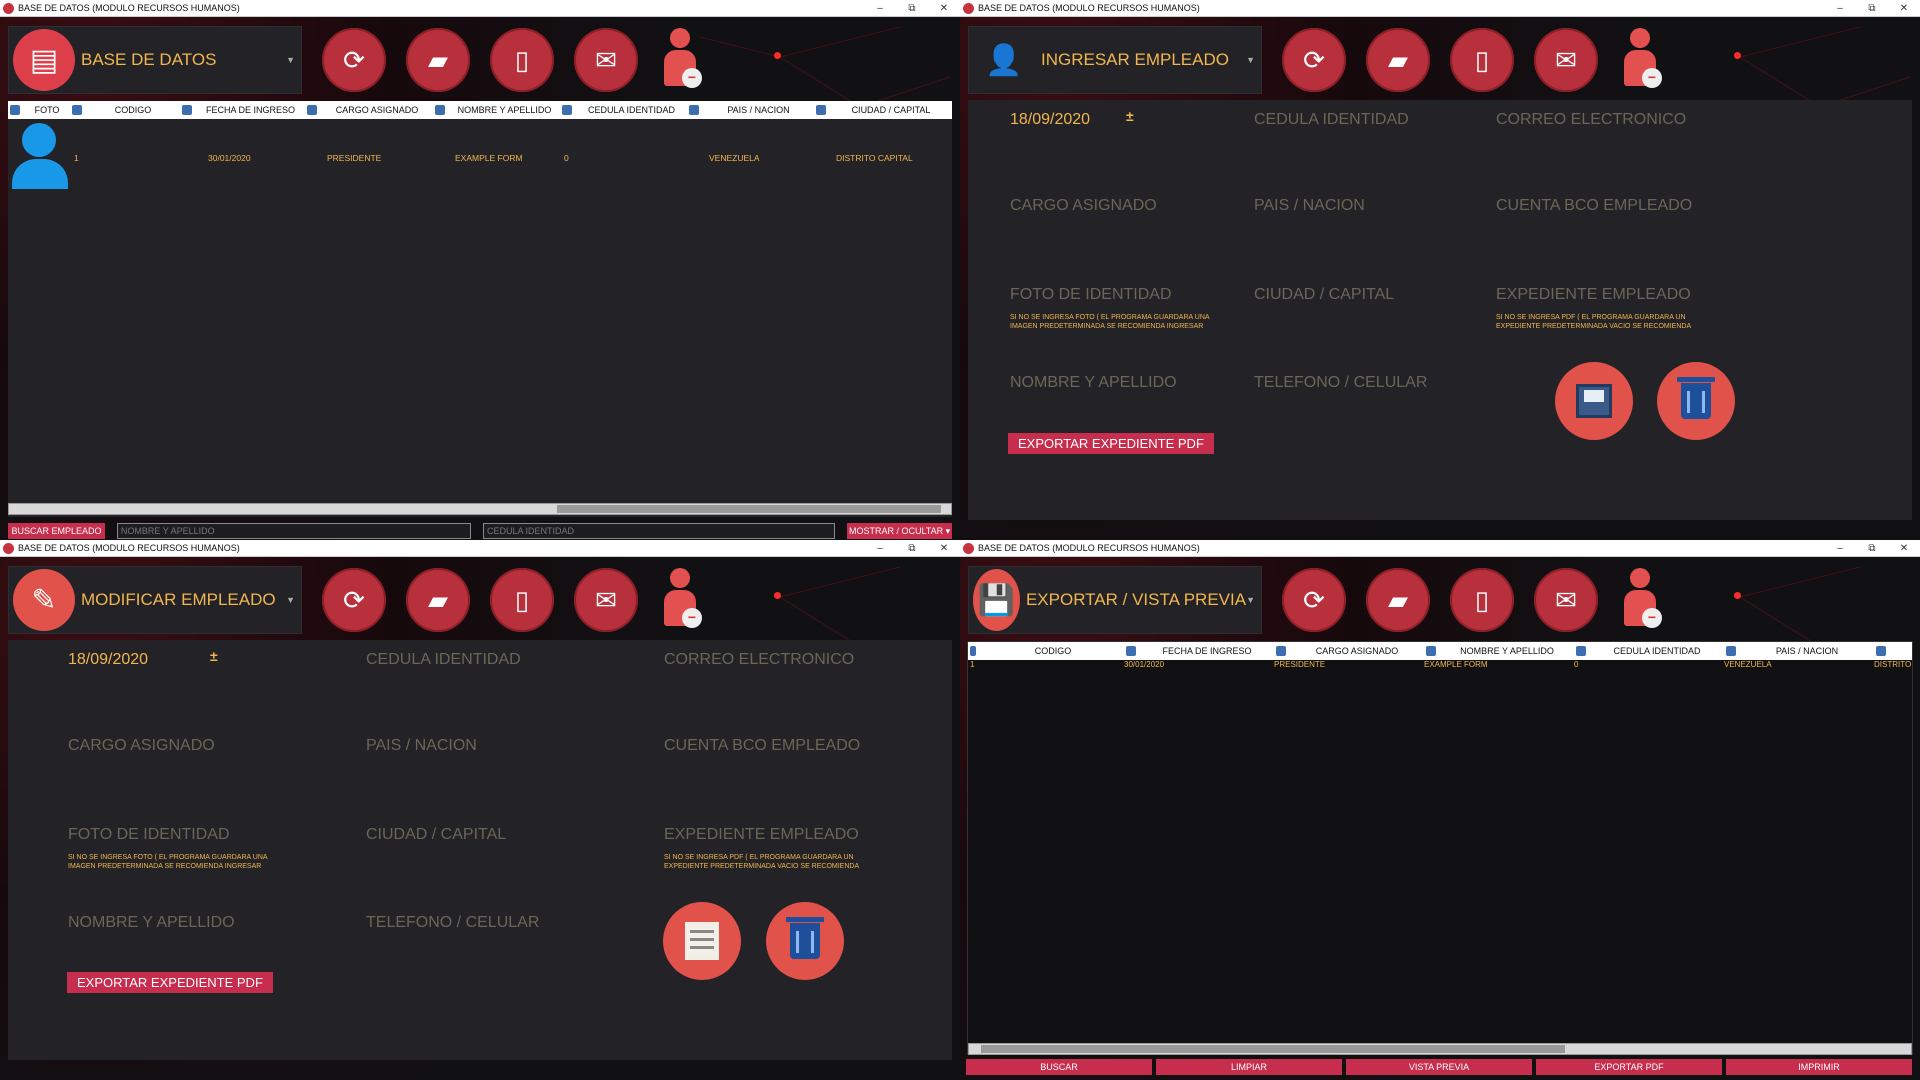  Describe the element at coordinates (1439, 1067) in the screenshot. I see `vista-previa-button: VISTA PREVIA` at that location.